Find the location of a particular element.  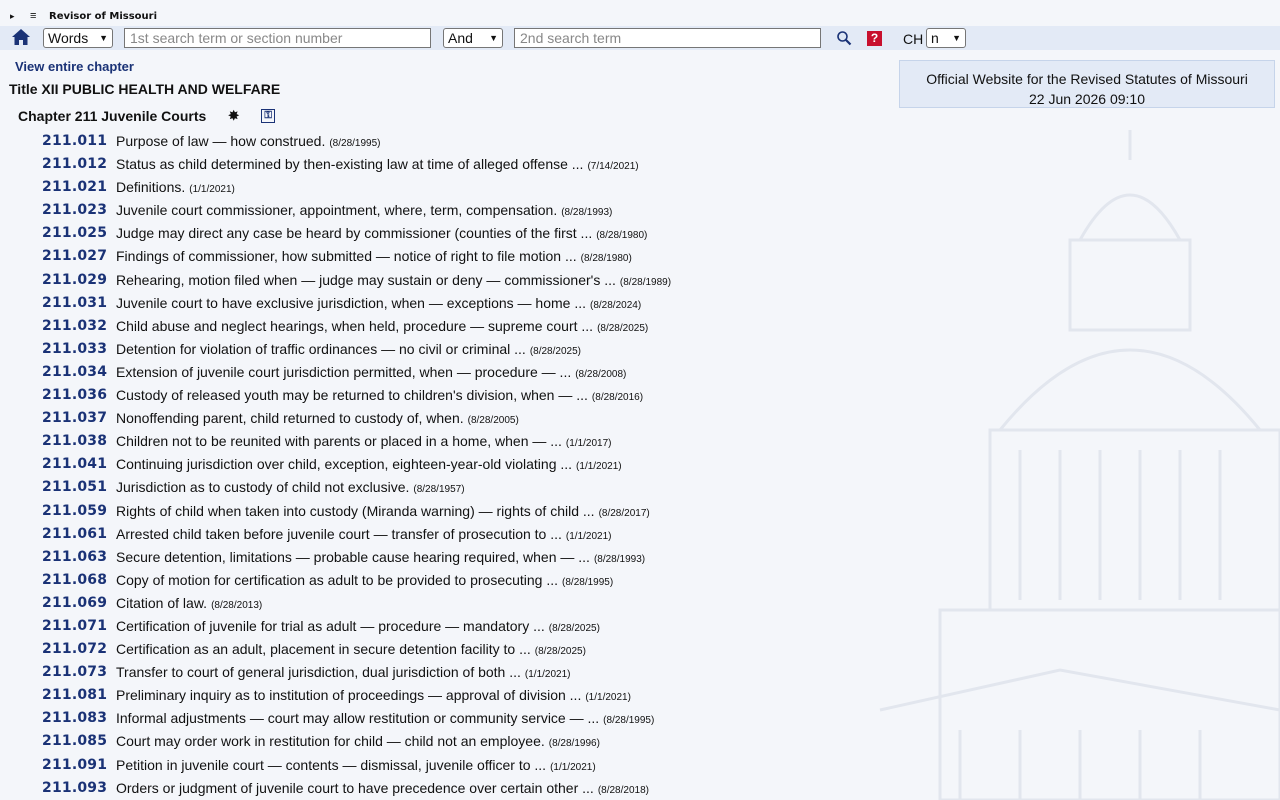

section-title: Citation of law. is located at coordinates (162, 602).